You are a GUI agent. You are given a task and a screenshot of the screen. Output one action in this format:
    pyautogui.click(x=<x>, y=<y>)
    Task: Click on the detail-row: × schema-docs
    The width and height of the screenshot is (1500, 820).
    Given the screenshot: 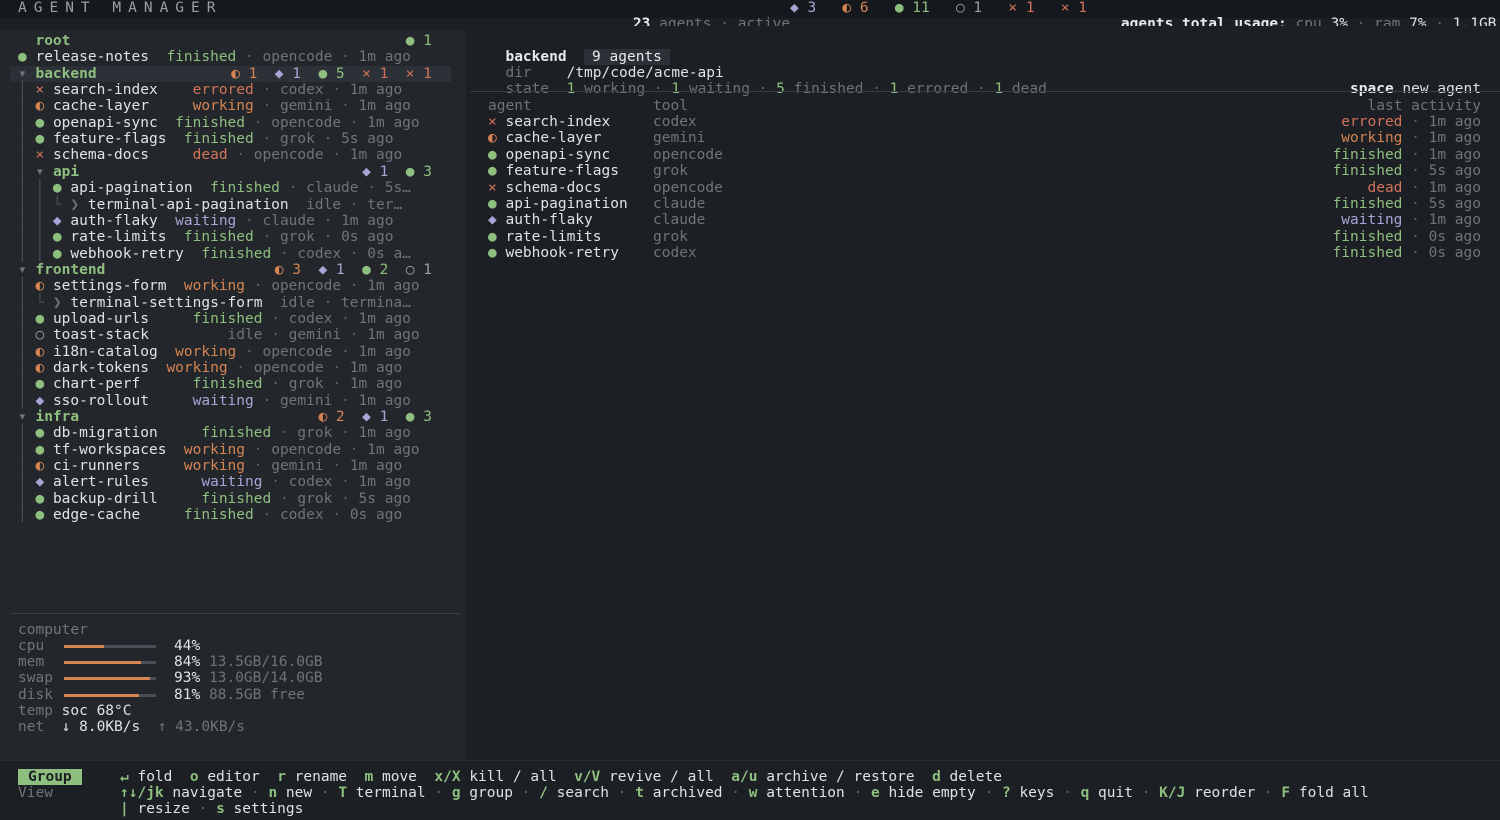 What is the action you would take?
    pyautogui.click(x=545, y=188)
    